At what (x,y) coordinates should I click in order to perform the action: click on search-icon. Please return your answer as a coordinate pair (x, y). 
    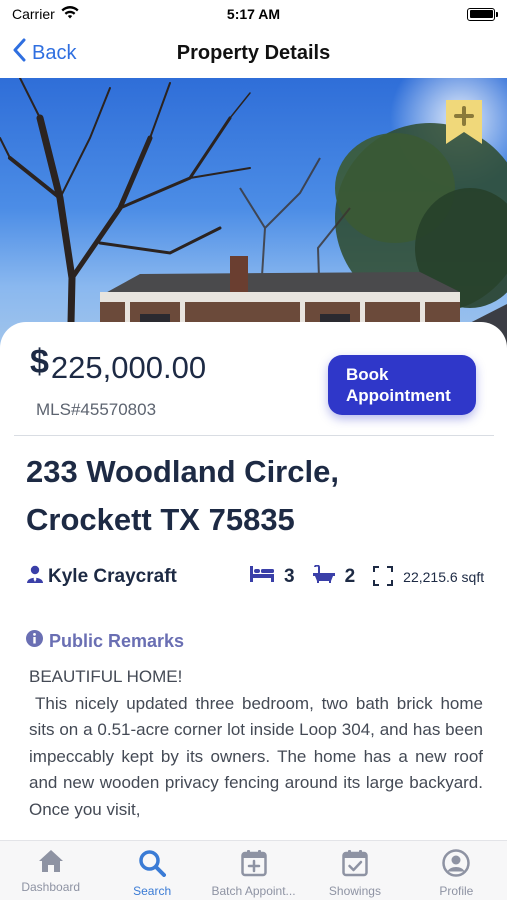
    Looking at the image, I should click on (152, 864).